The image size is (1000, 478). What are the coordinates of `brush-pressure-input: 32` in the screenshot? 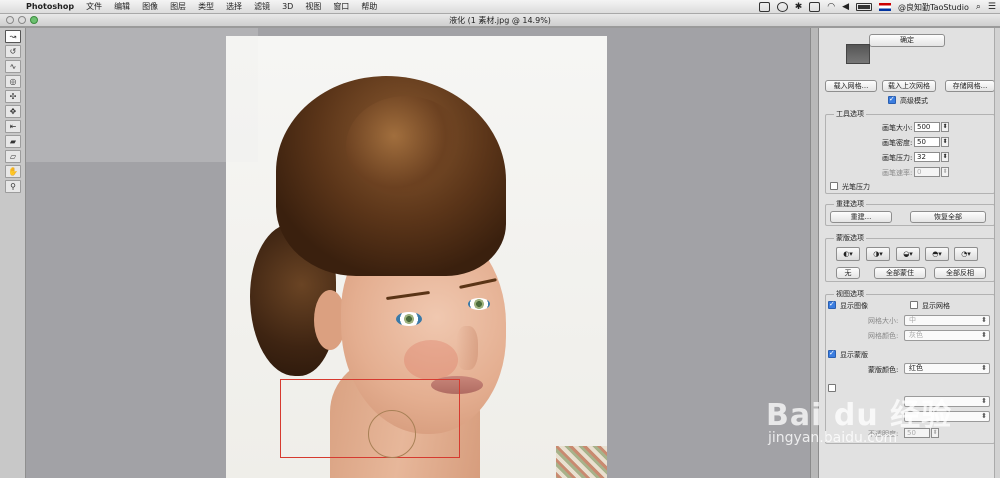 It's located at (927, 157).